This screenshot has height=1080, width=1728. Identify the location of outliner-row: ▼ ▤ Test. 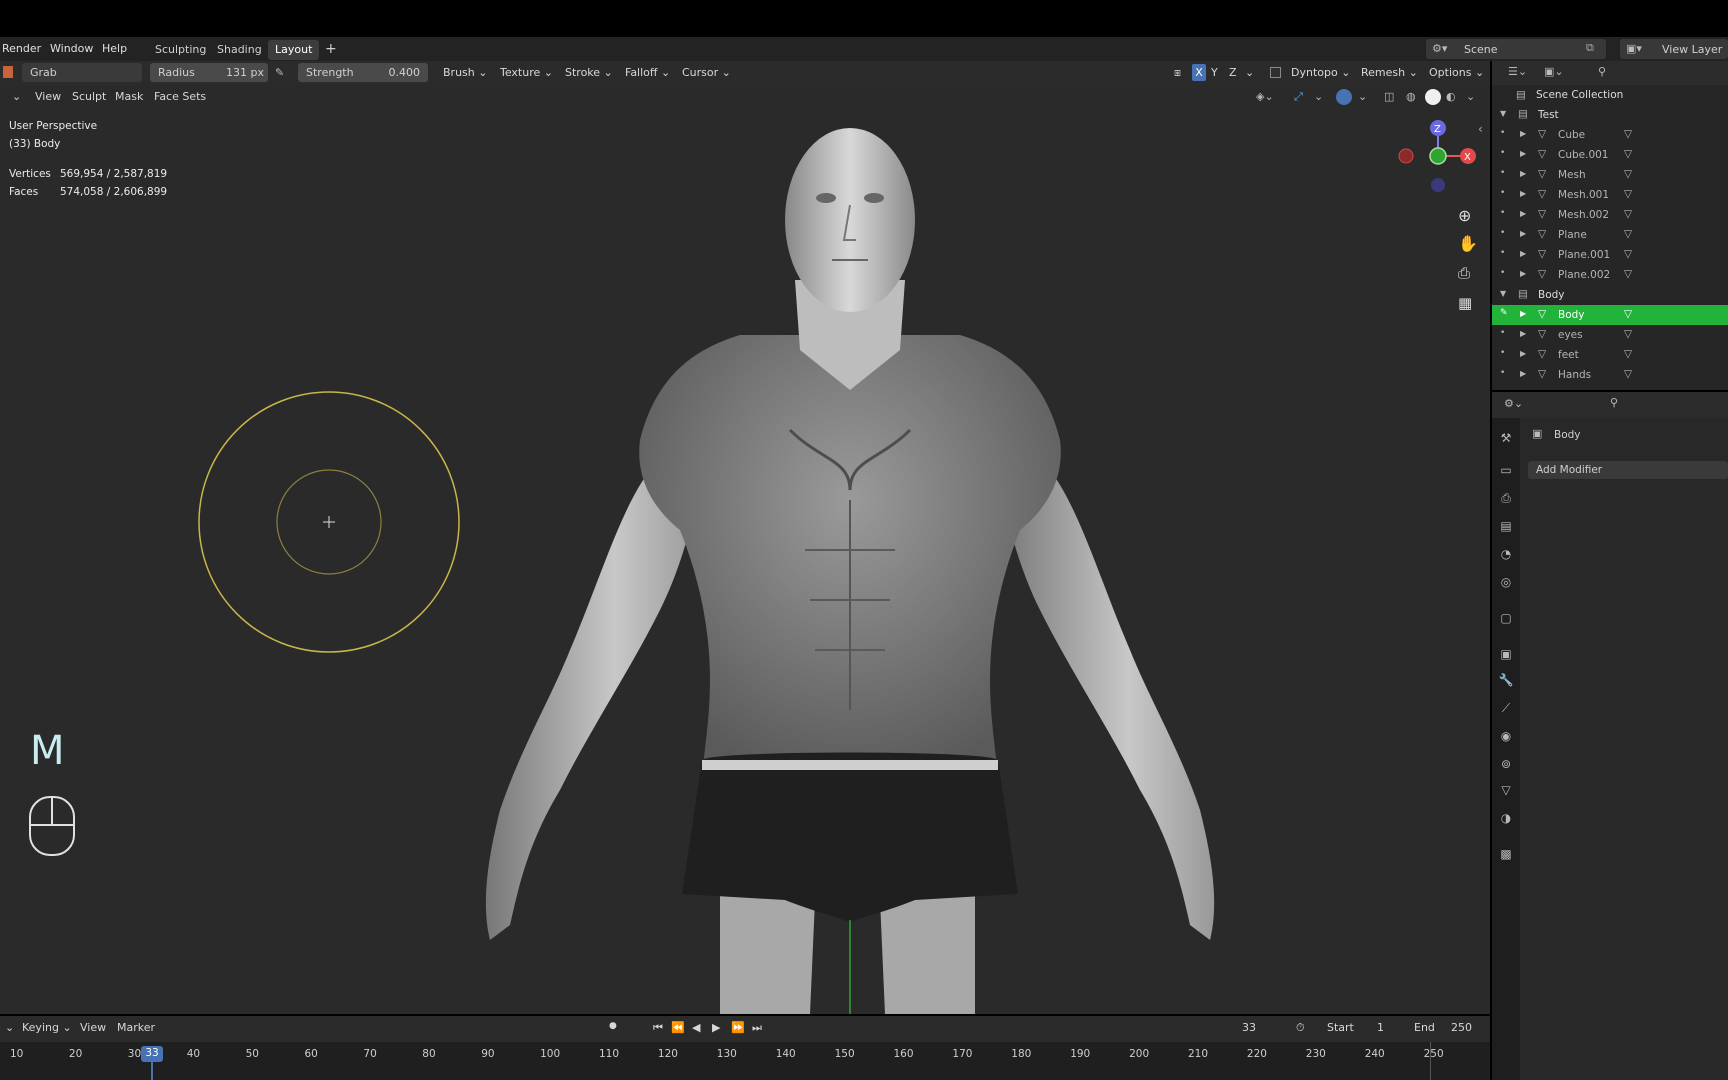
(1610, 115).